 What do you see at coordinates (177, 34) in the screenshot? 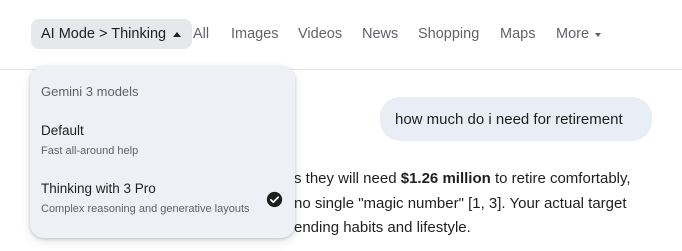
I see `caret-up-icon` at bounding box center [177, 34].